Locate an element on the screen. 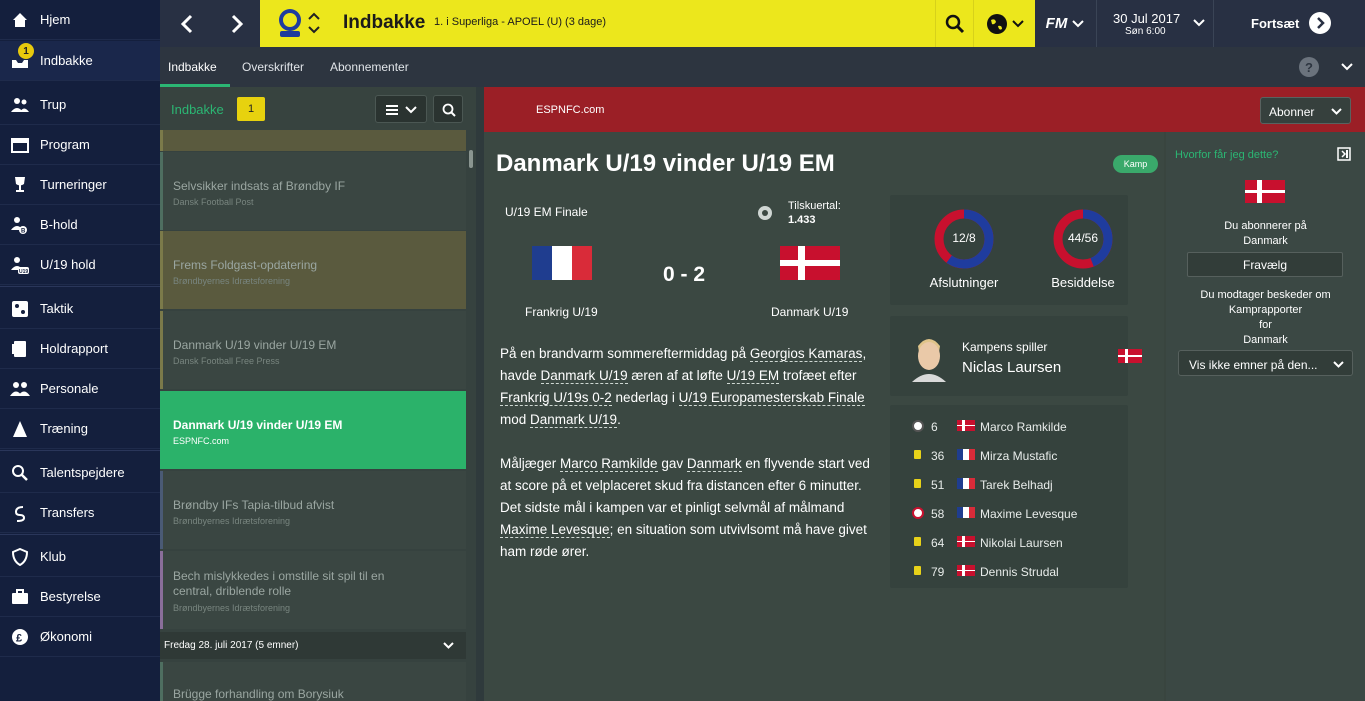  match-event-row: 64 Nikolai Laursen is located at coordinates (1017, 543).